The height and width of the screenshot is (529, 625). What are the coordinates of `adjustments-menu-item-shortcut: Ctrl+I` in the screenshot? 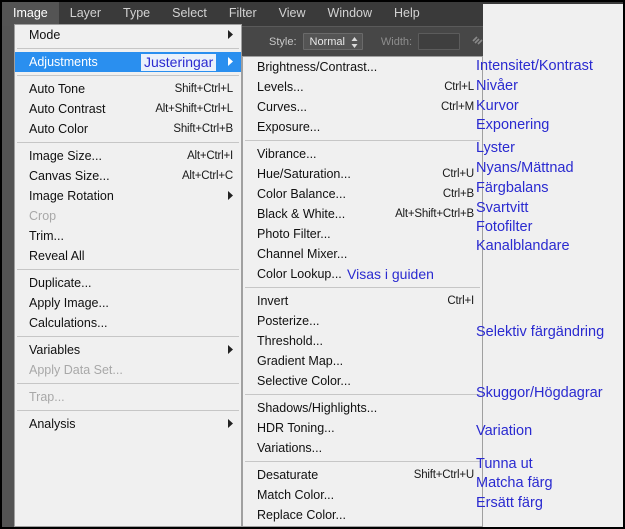 It's located at (460, 301).